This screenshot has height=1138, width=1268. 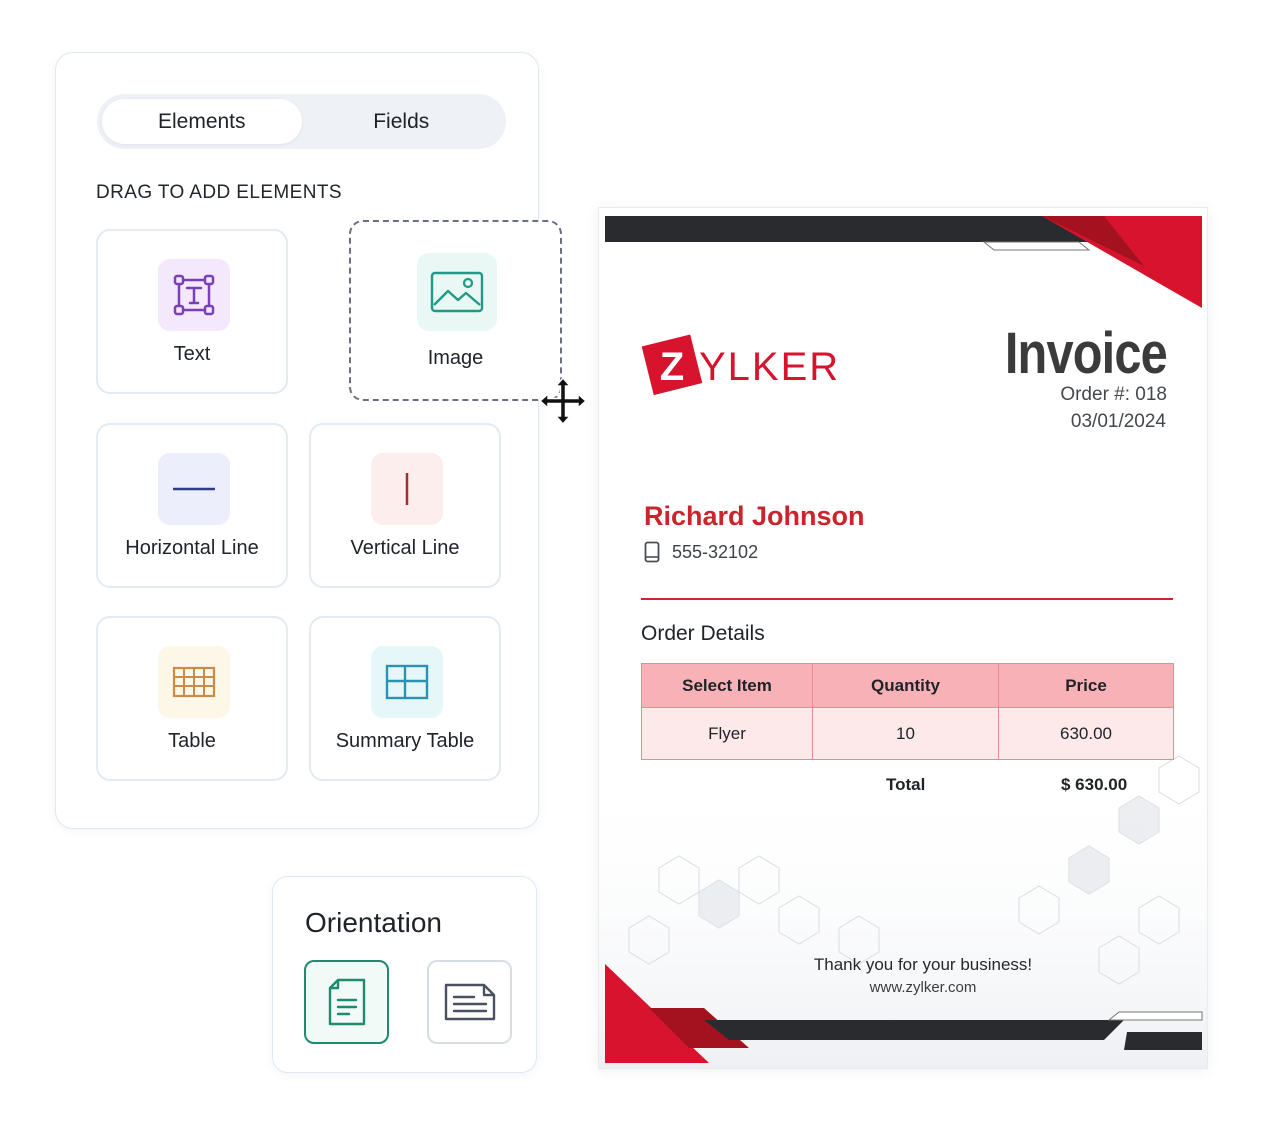 I want to click on horizontal-line-icon, so click(x=194, y=489).